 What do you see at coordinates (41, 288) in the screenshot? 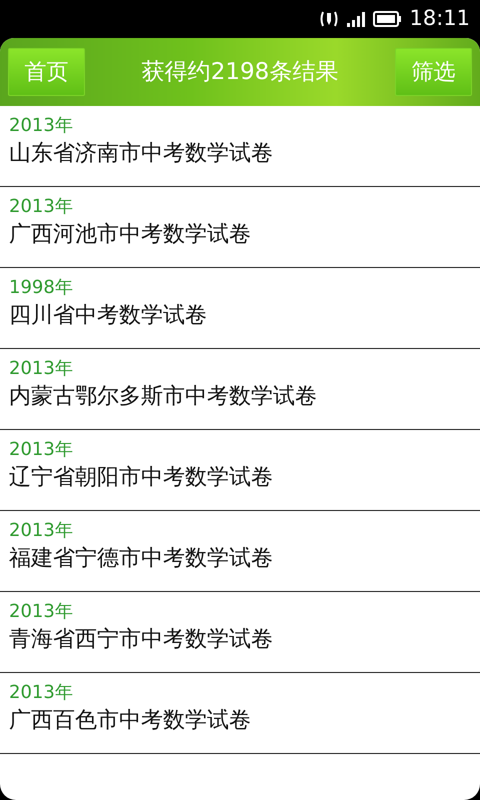
I see `result-year: 1998年` at bounding box center [41, 288].